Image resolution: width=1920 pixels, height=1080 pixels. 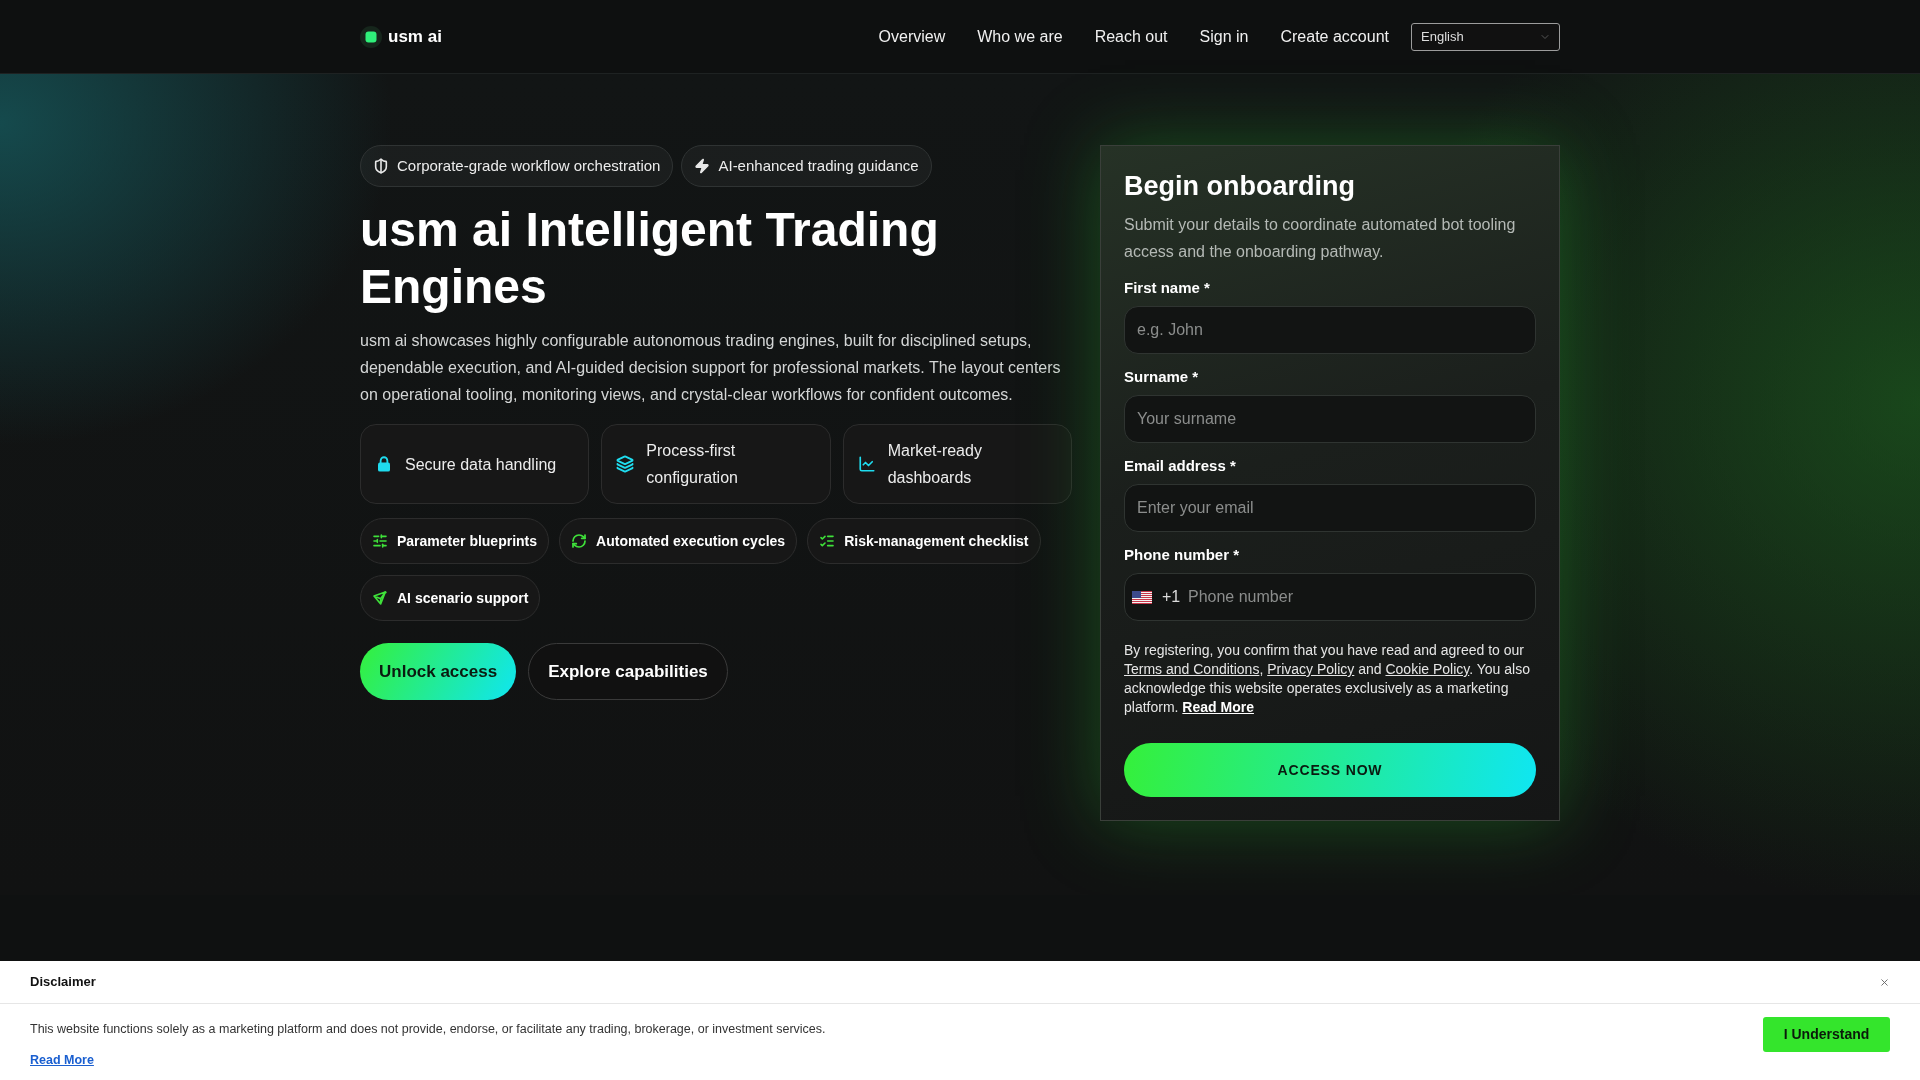 What do you see at coordinates (481, 464) in the screenshot?
I see `feature-label: Secure data handling` at bounding box center [481, 464].